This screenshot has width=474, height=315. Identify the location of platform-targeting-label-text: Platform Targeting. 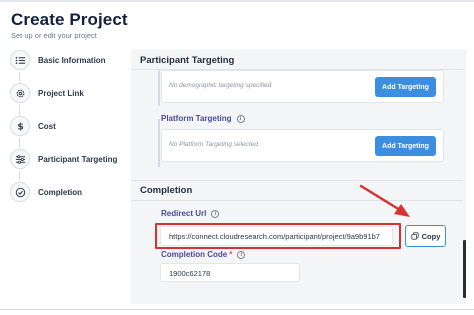
(196, 118).